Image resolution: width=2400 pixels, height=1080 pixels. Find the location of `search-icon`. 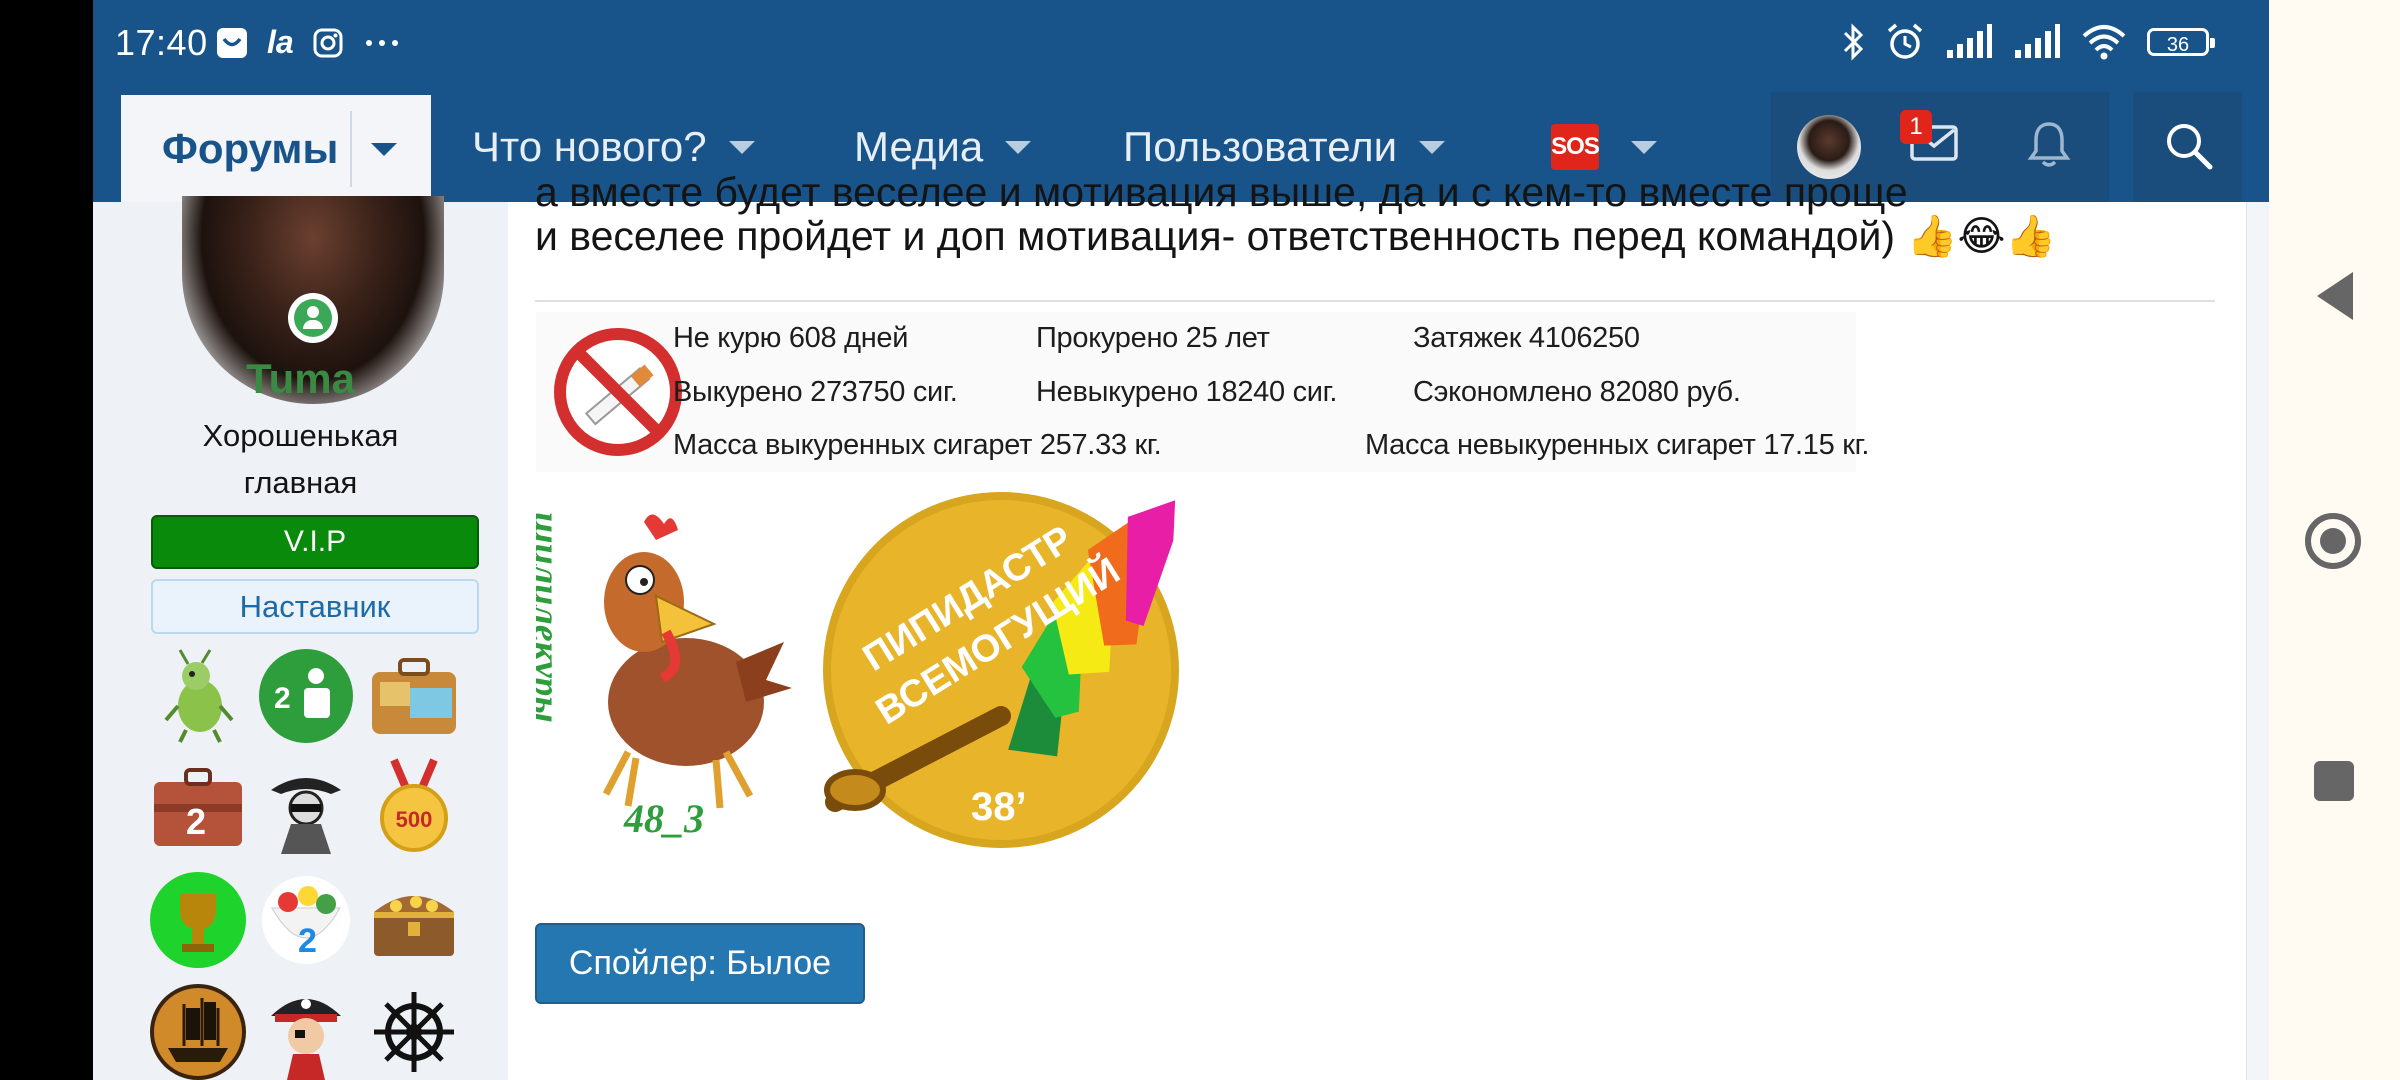

search-icon is located at coordinates (2189, 146).